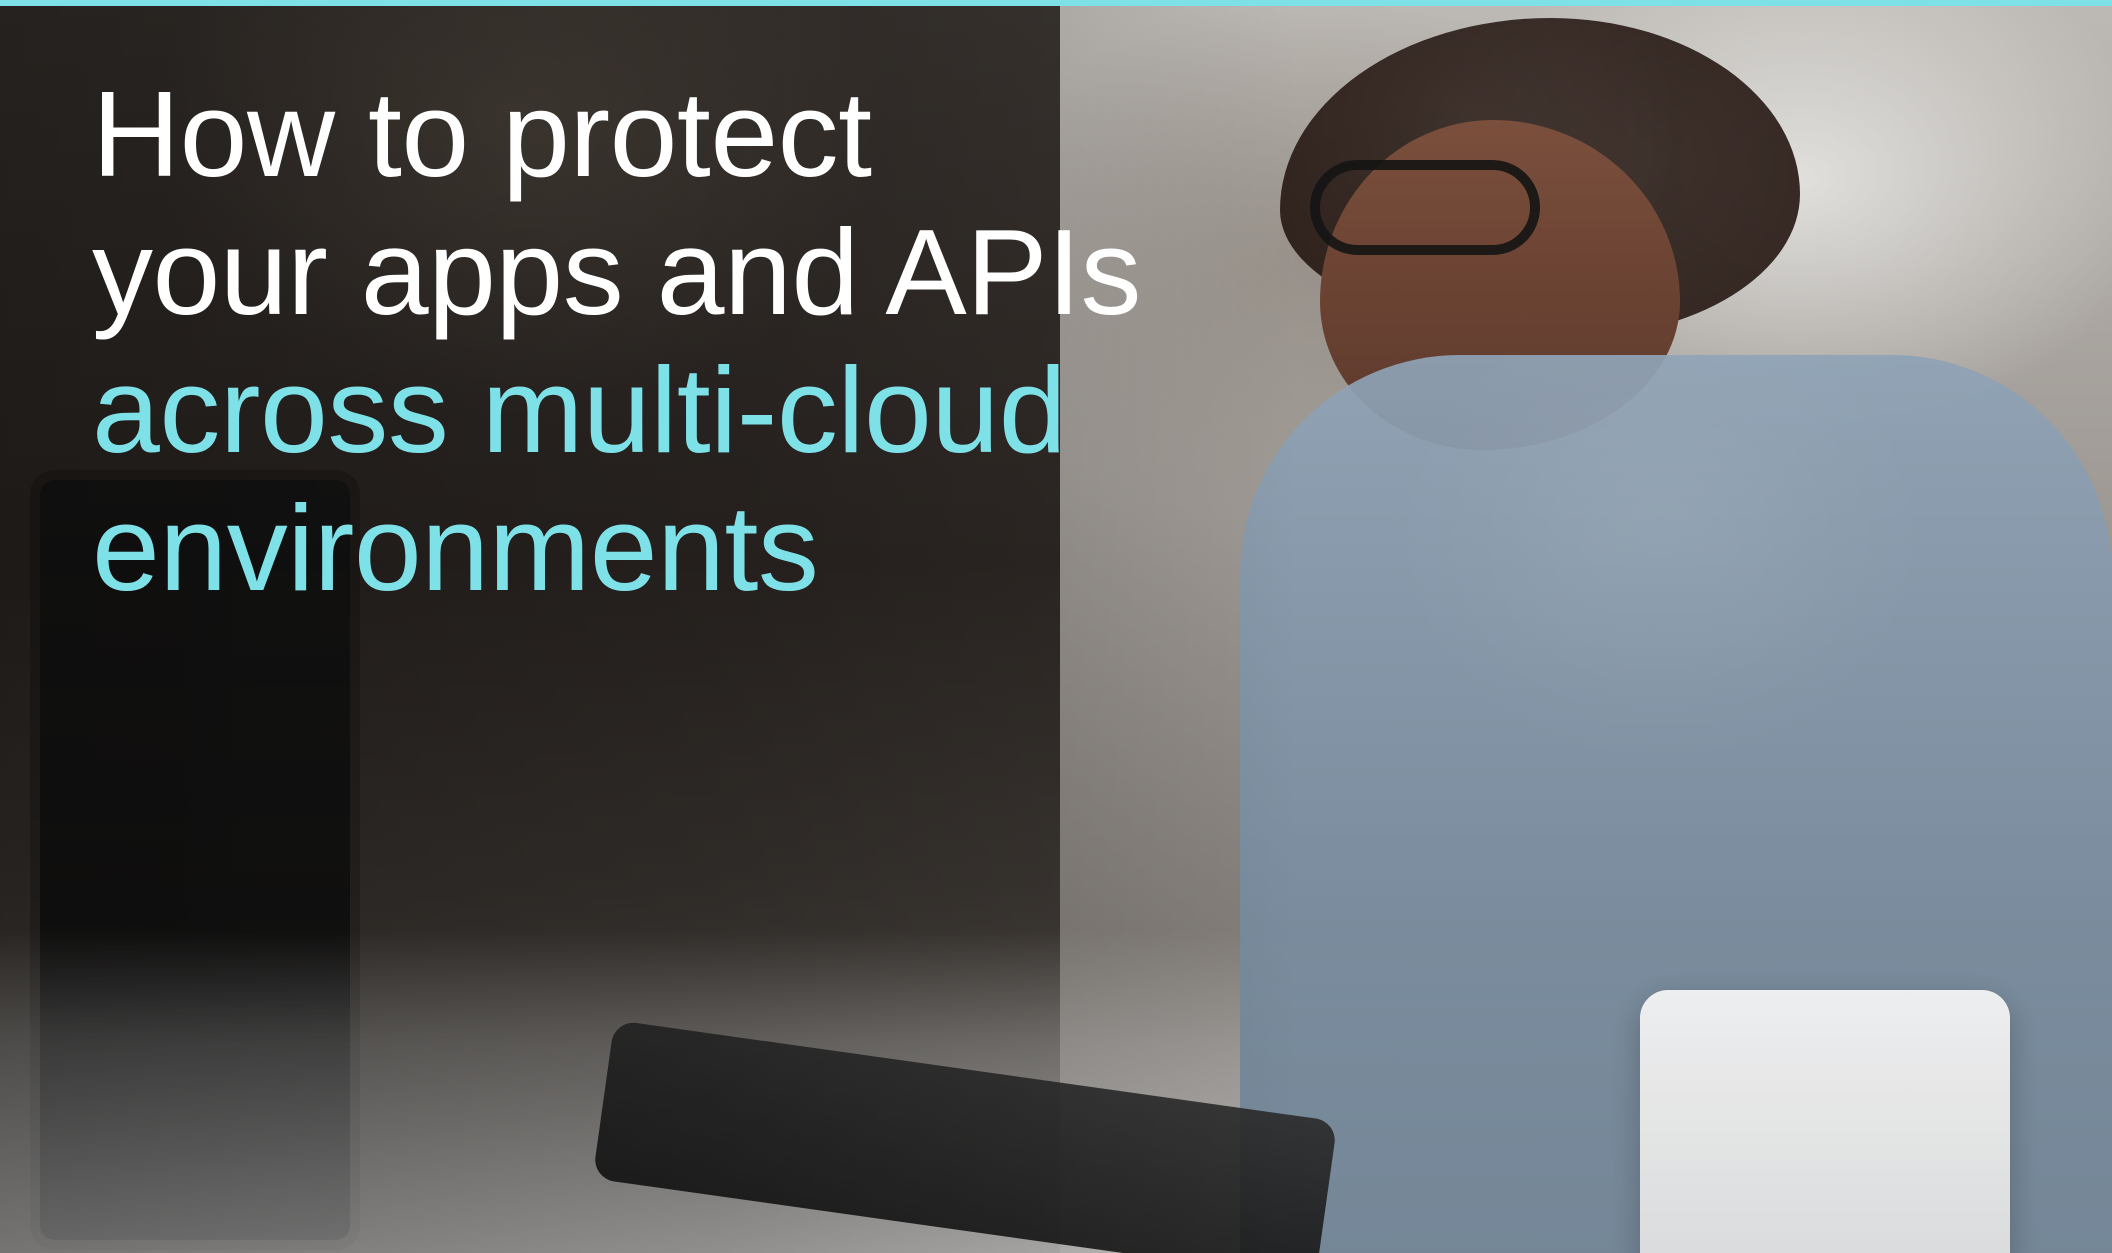 The image size is (2112, 1253). What do you see at coordinates (1056, 3) in the screenshot?
I see `top-accent-bar` at bounding box center [1056, 3].